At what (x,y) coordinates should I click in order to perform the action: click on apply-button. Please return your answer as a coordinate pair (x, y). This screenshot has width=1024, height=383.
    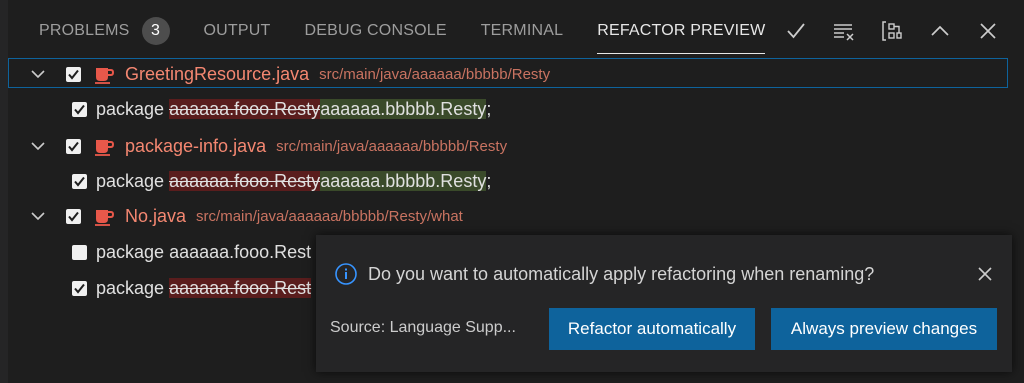
    Looking at the image, I should click on (796, 31).